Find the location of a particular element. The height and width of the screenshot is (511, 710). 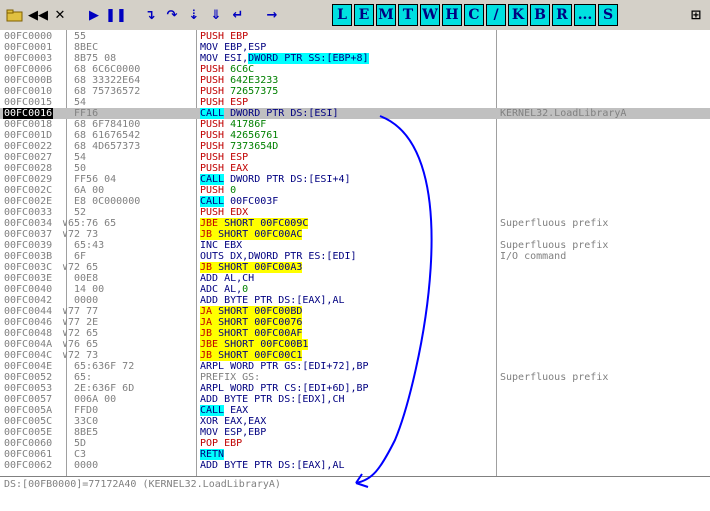

window-button-r: R is located at coordinates (562, 15).